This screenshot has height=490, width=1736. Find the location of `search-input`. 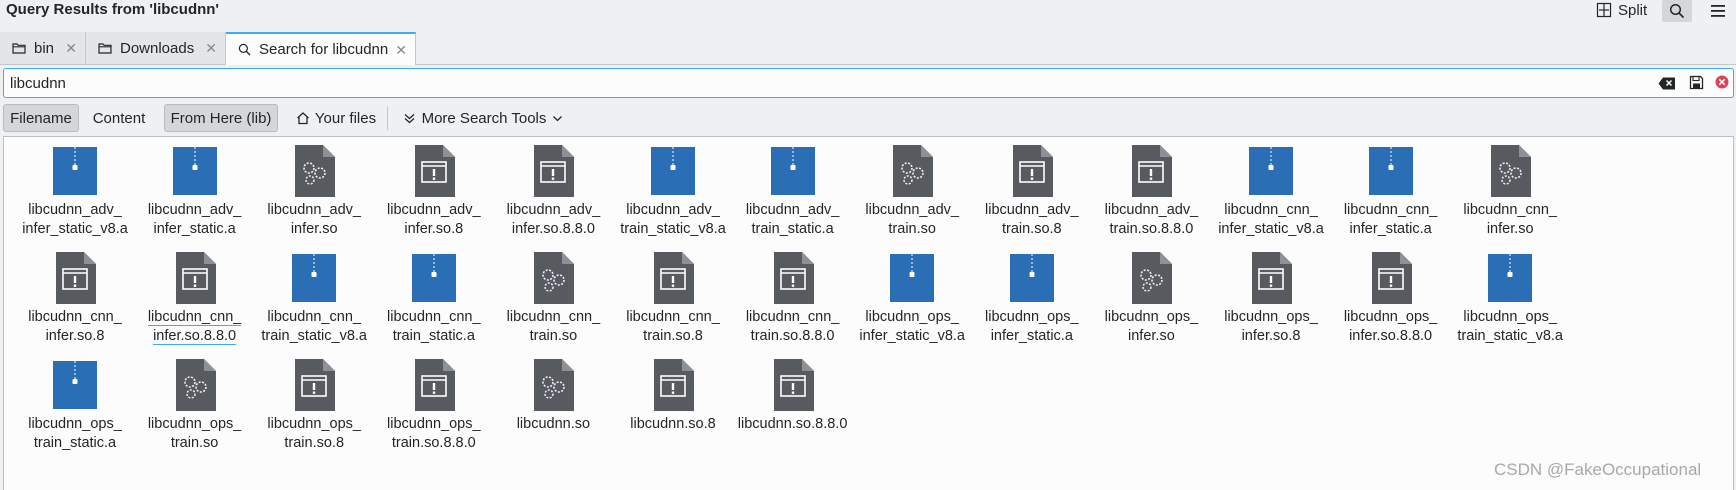

search-input is located at coordinates (830, 83).